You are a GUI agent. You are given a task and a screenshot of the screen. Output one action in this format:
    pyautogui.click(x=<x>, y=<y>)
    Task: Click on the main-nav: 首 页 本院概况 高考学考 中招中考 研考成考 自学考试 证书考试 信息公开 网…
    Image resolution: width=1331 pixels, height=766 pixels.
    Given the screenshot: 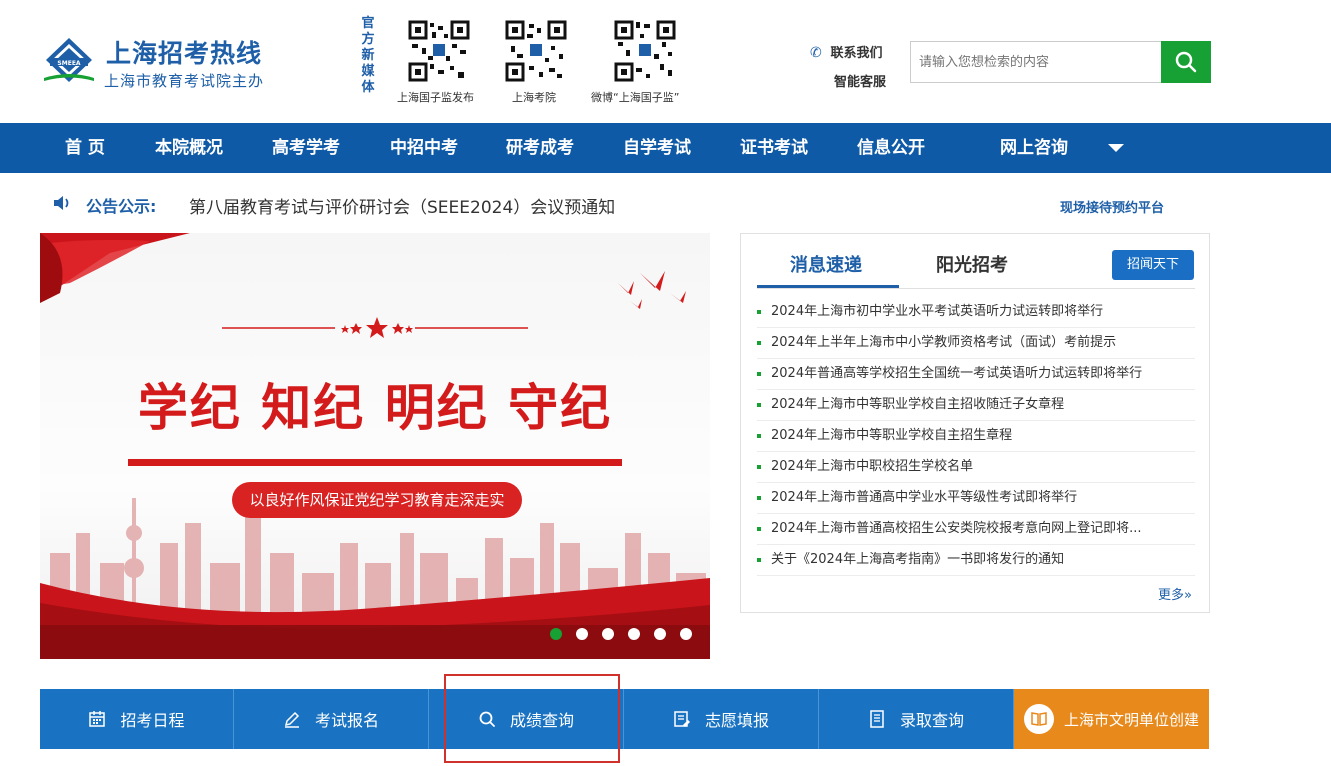 What is the action you would take?
    pyautogui.click(x=665, y=148)
    